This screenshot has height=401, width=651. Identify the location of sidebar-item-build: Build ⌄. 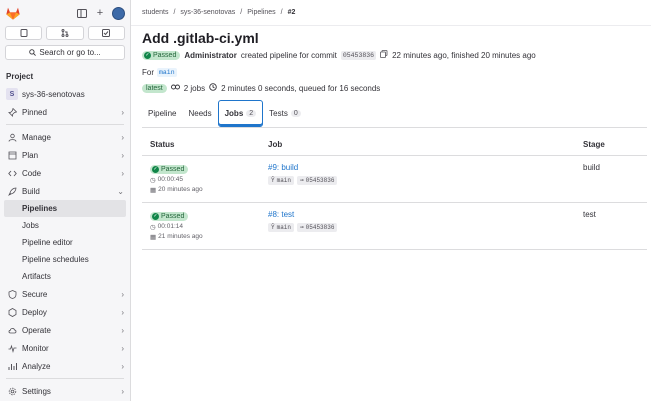
(65, 191).